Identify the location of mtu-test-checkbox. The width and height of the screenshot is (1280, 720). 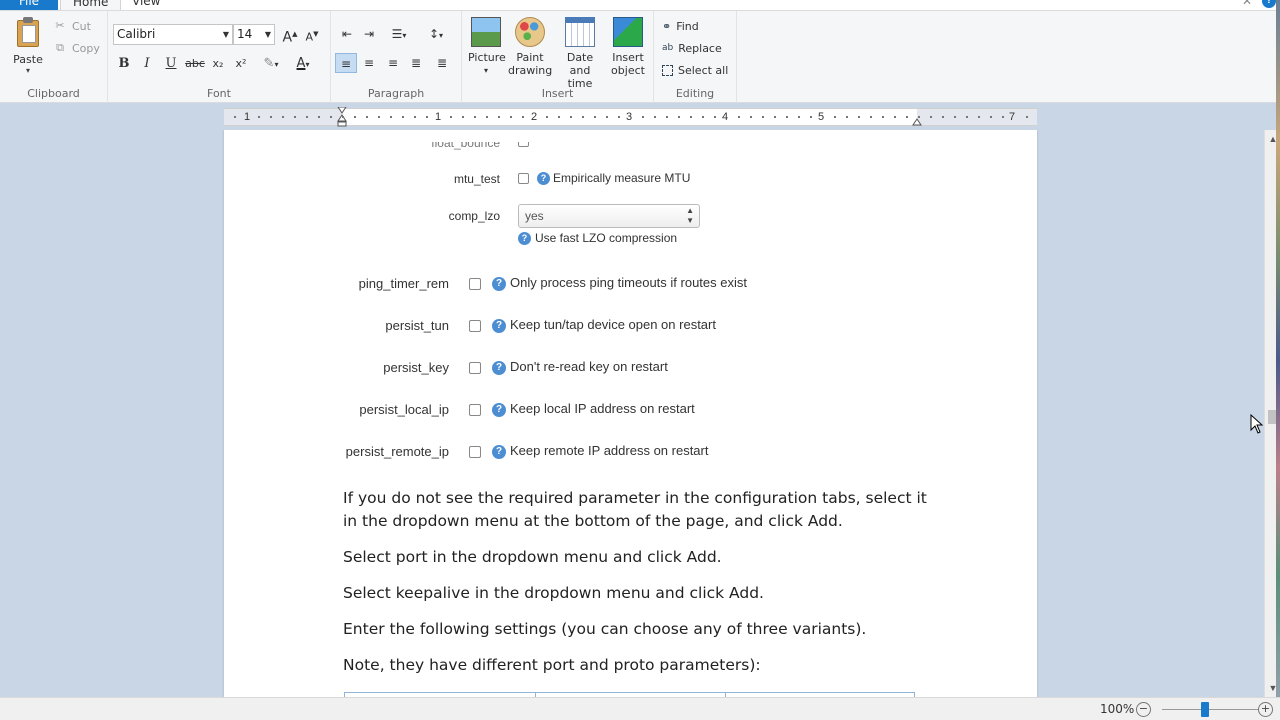
(523, 178).